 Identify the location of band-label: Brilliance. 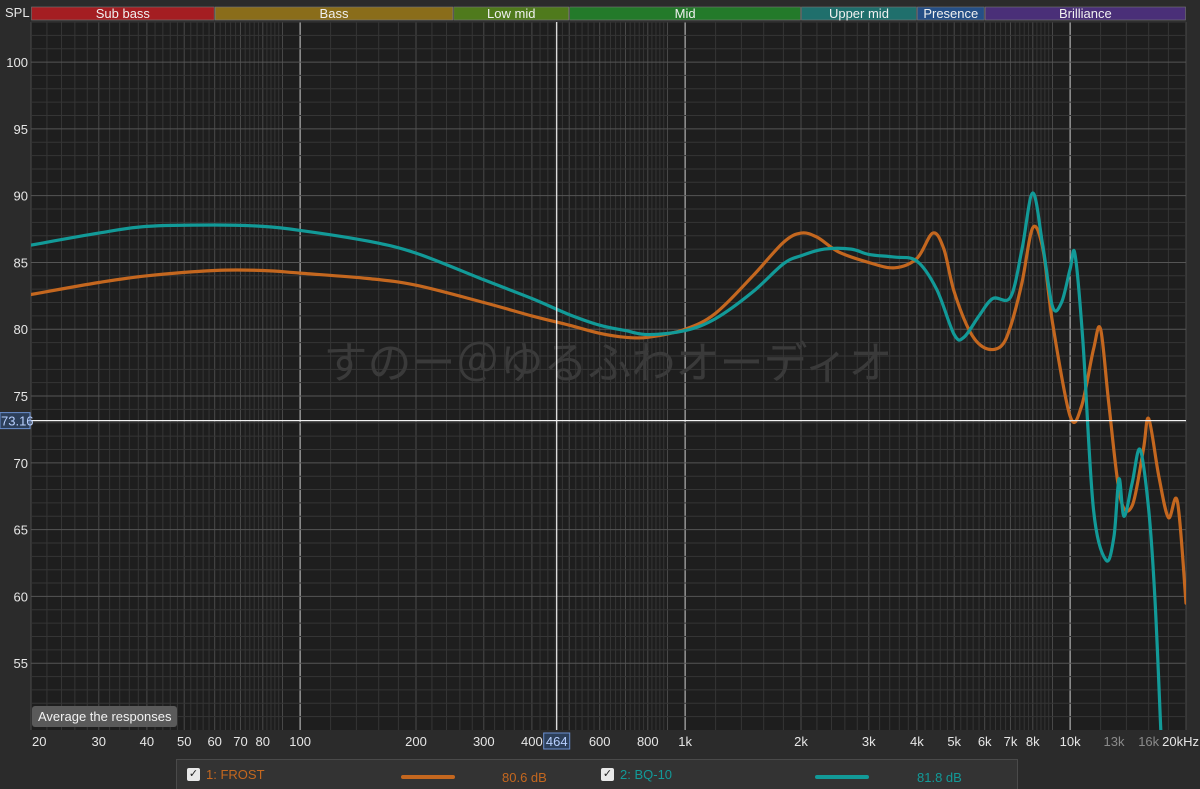
(1085, 13).